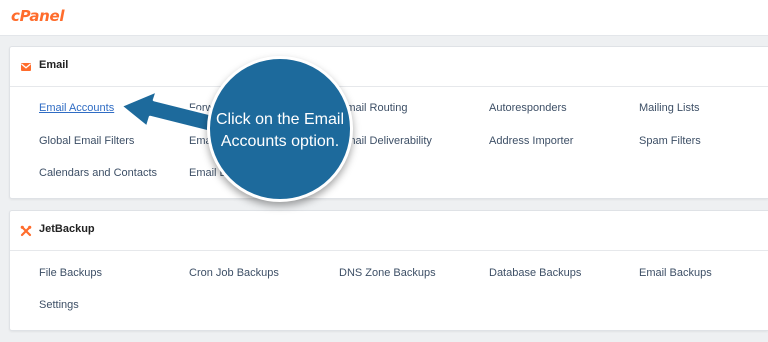 Image resolution: width=768 pixels, height=342 pixels. Describe the element at coordinates (26, 67) in the screenshot. I see `envelope-icon` at that location.